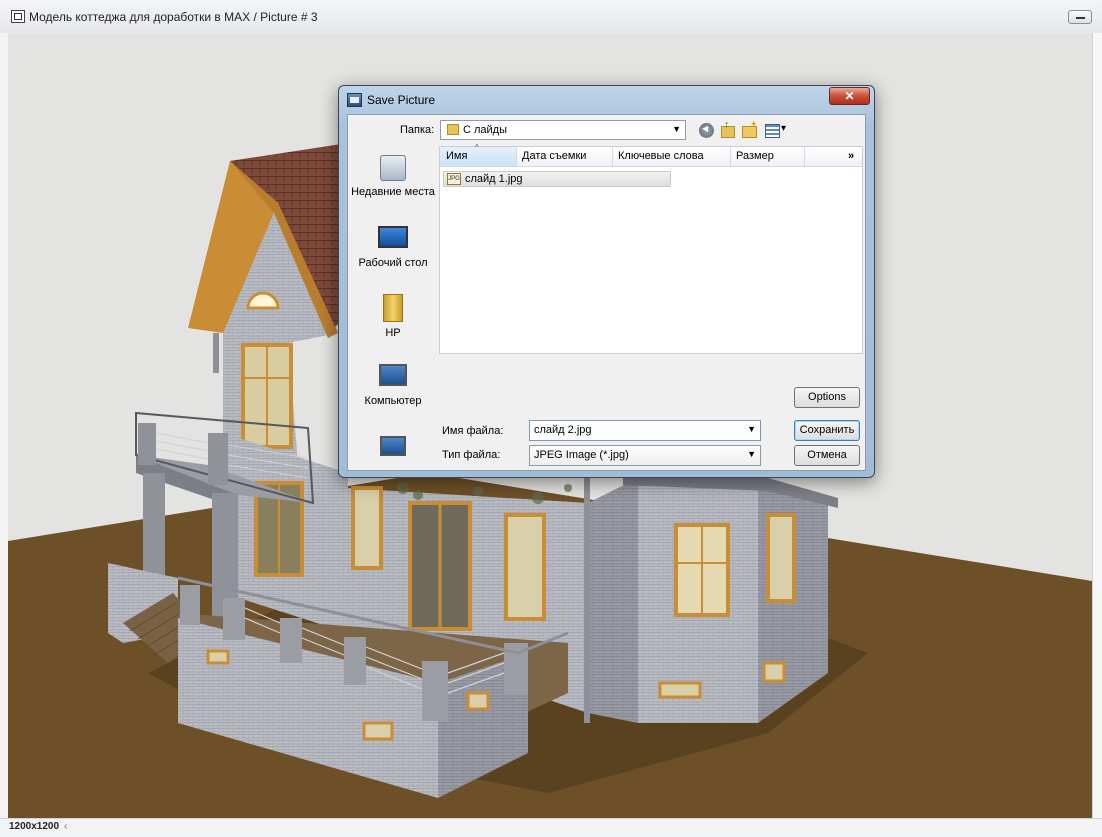 The width and height of the screenshot is (1102, 837). I want to click on resolution-readout: 1200x1200, so click(34, 826).